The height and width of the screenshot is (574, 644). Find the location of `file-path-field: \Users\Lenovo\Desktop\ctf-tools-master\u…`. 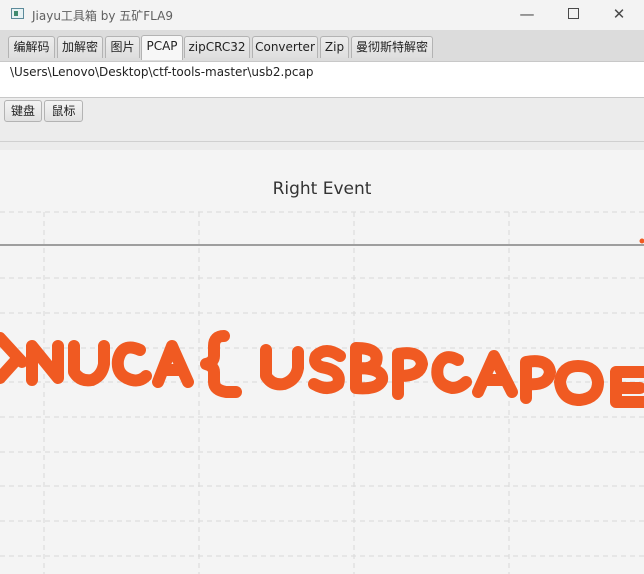

file-path-field: \Users\Lenovo\Desktop\ctf-tools-master\u… is located at coordinates (322, 79).